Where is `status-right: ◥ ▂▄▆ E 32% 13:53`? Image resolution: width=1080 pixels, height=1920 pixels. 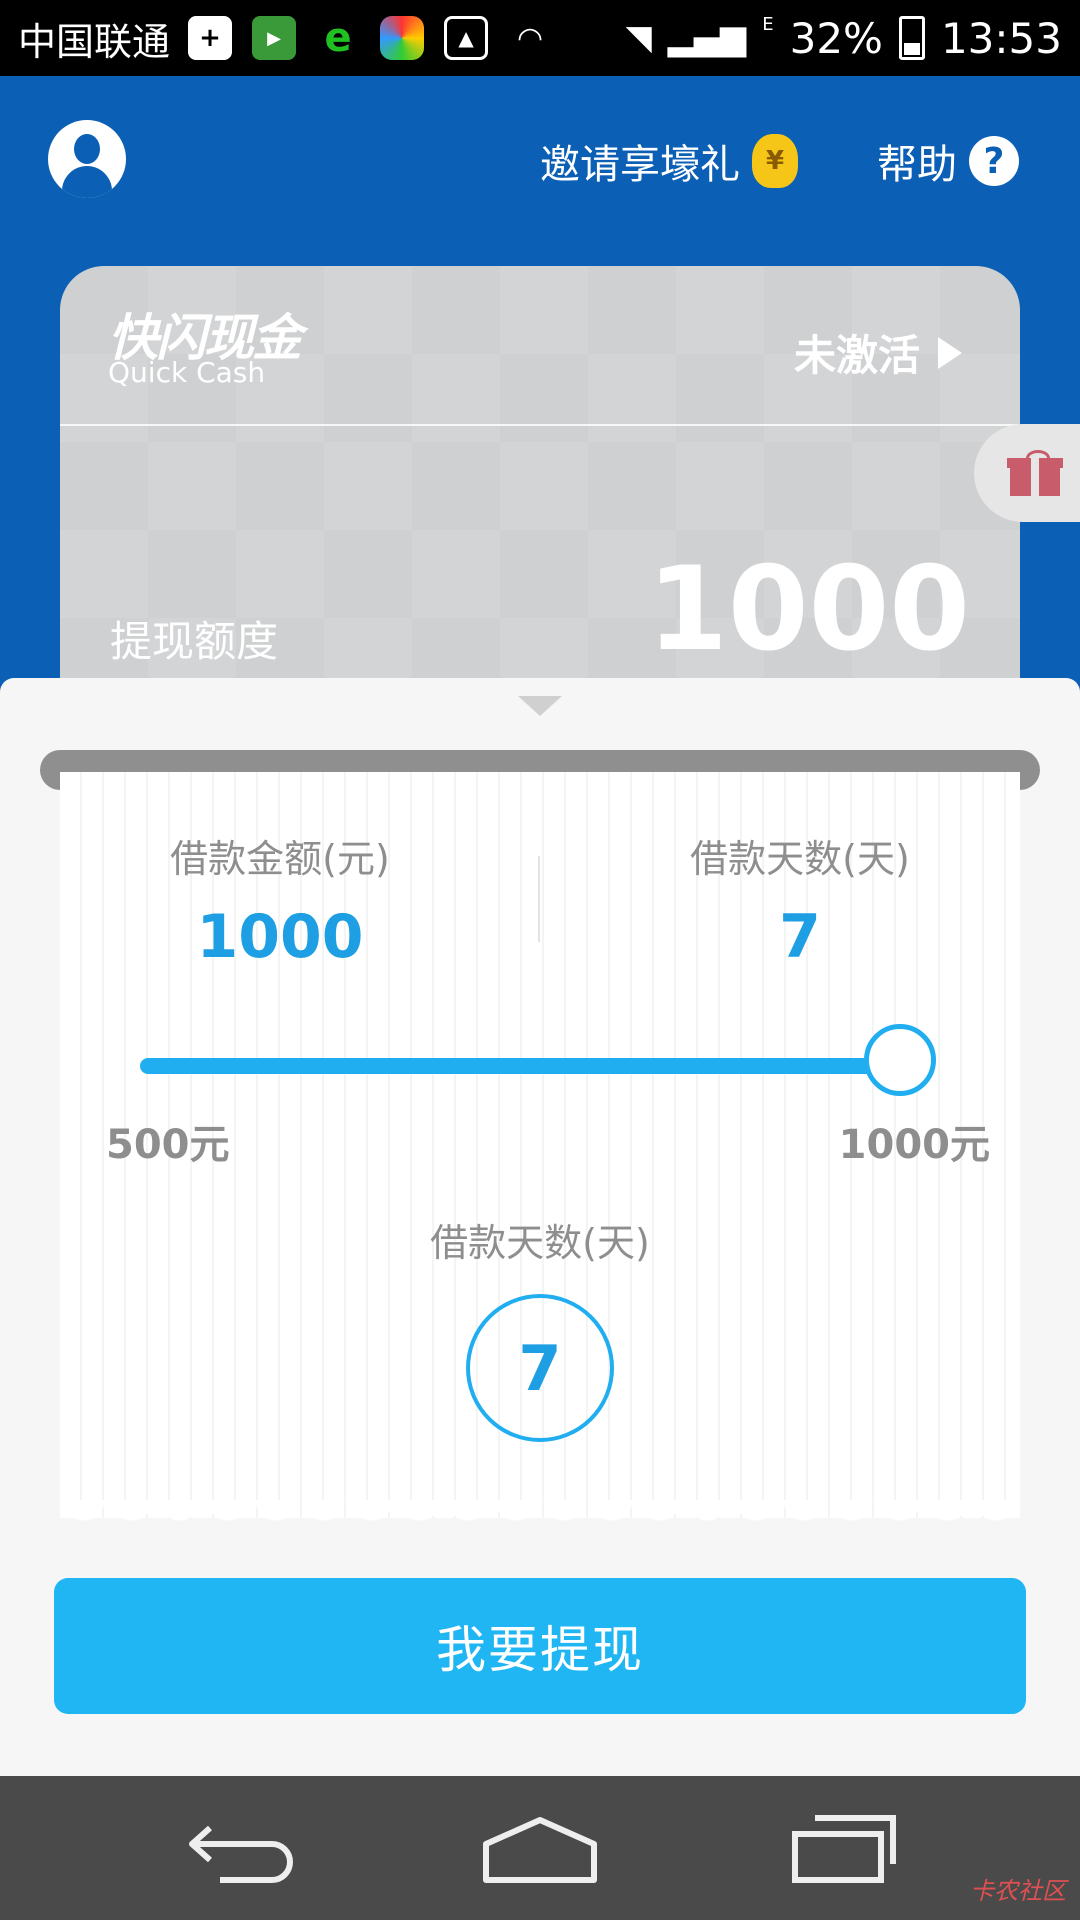
status-right: ◥ ▂▄▆ E 32% 13:53 is located at coordinates (844, 38).